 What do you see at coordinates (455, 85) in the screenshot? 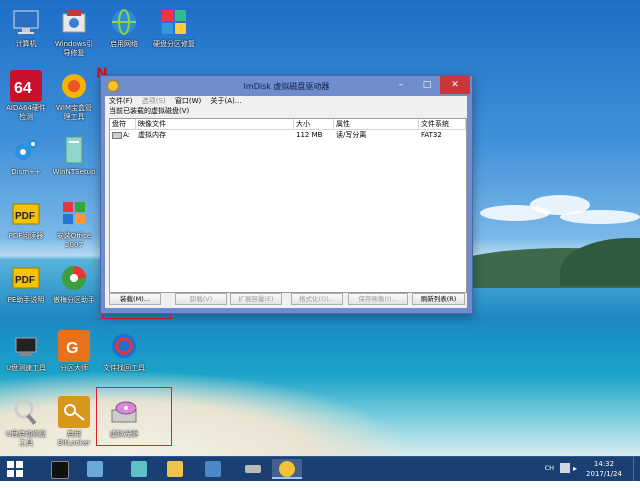
I see `close-button: ✕` at bounding box center [455, 85].